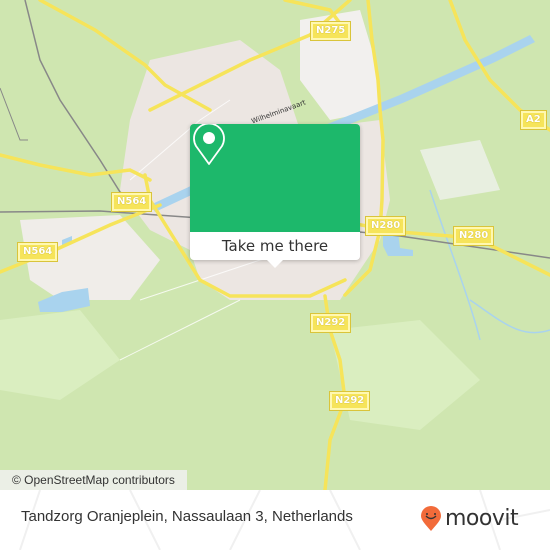  I want to click on moovit-smile-pin-icon, so click(431, 518).